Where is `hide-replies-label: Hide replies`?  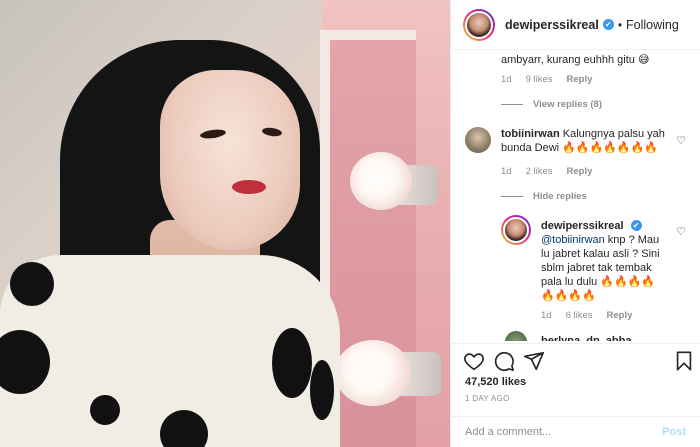
hide-replies-label: Hide replies is located at coordinates (560, 196).